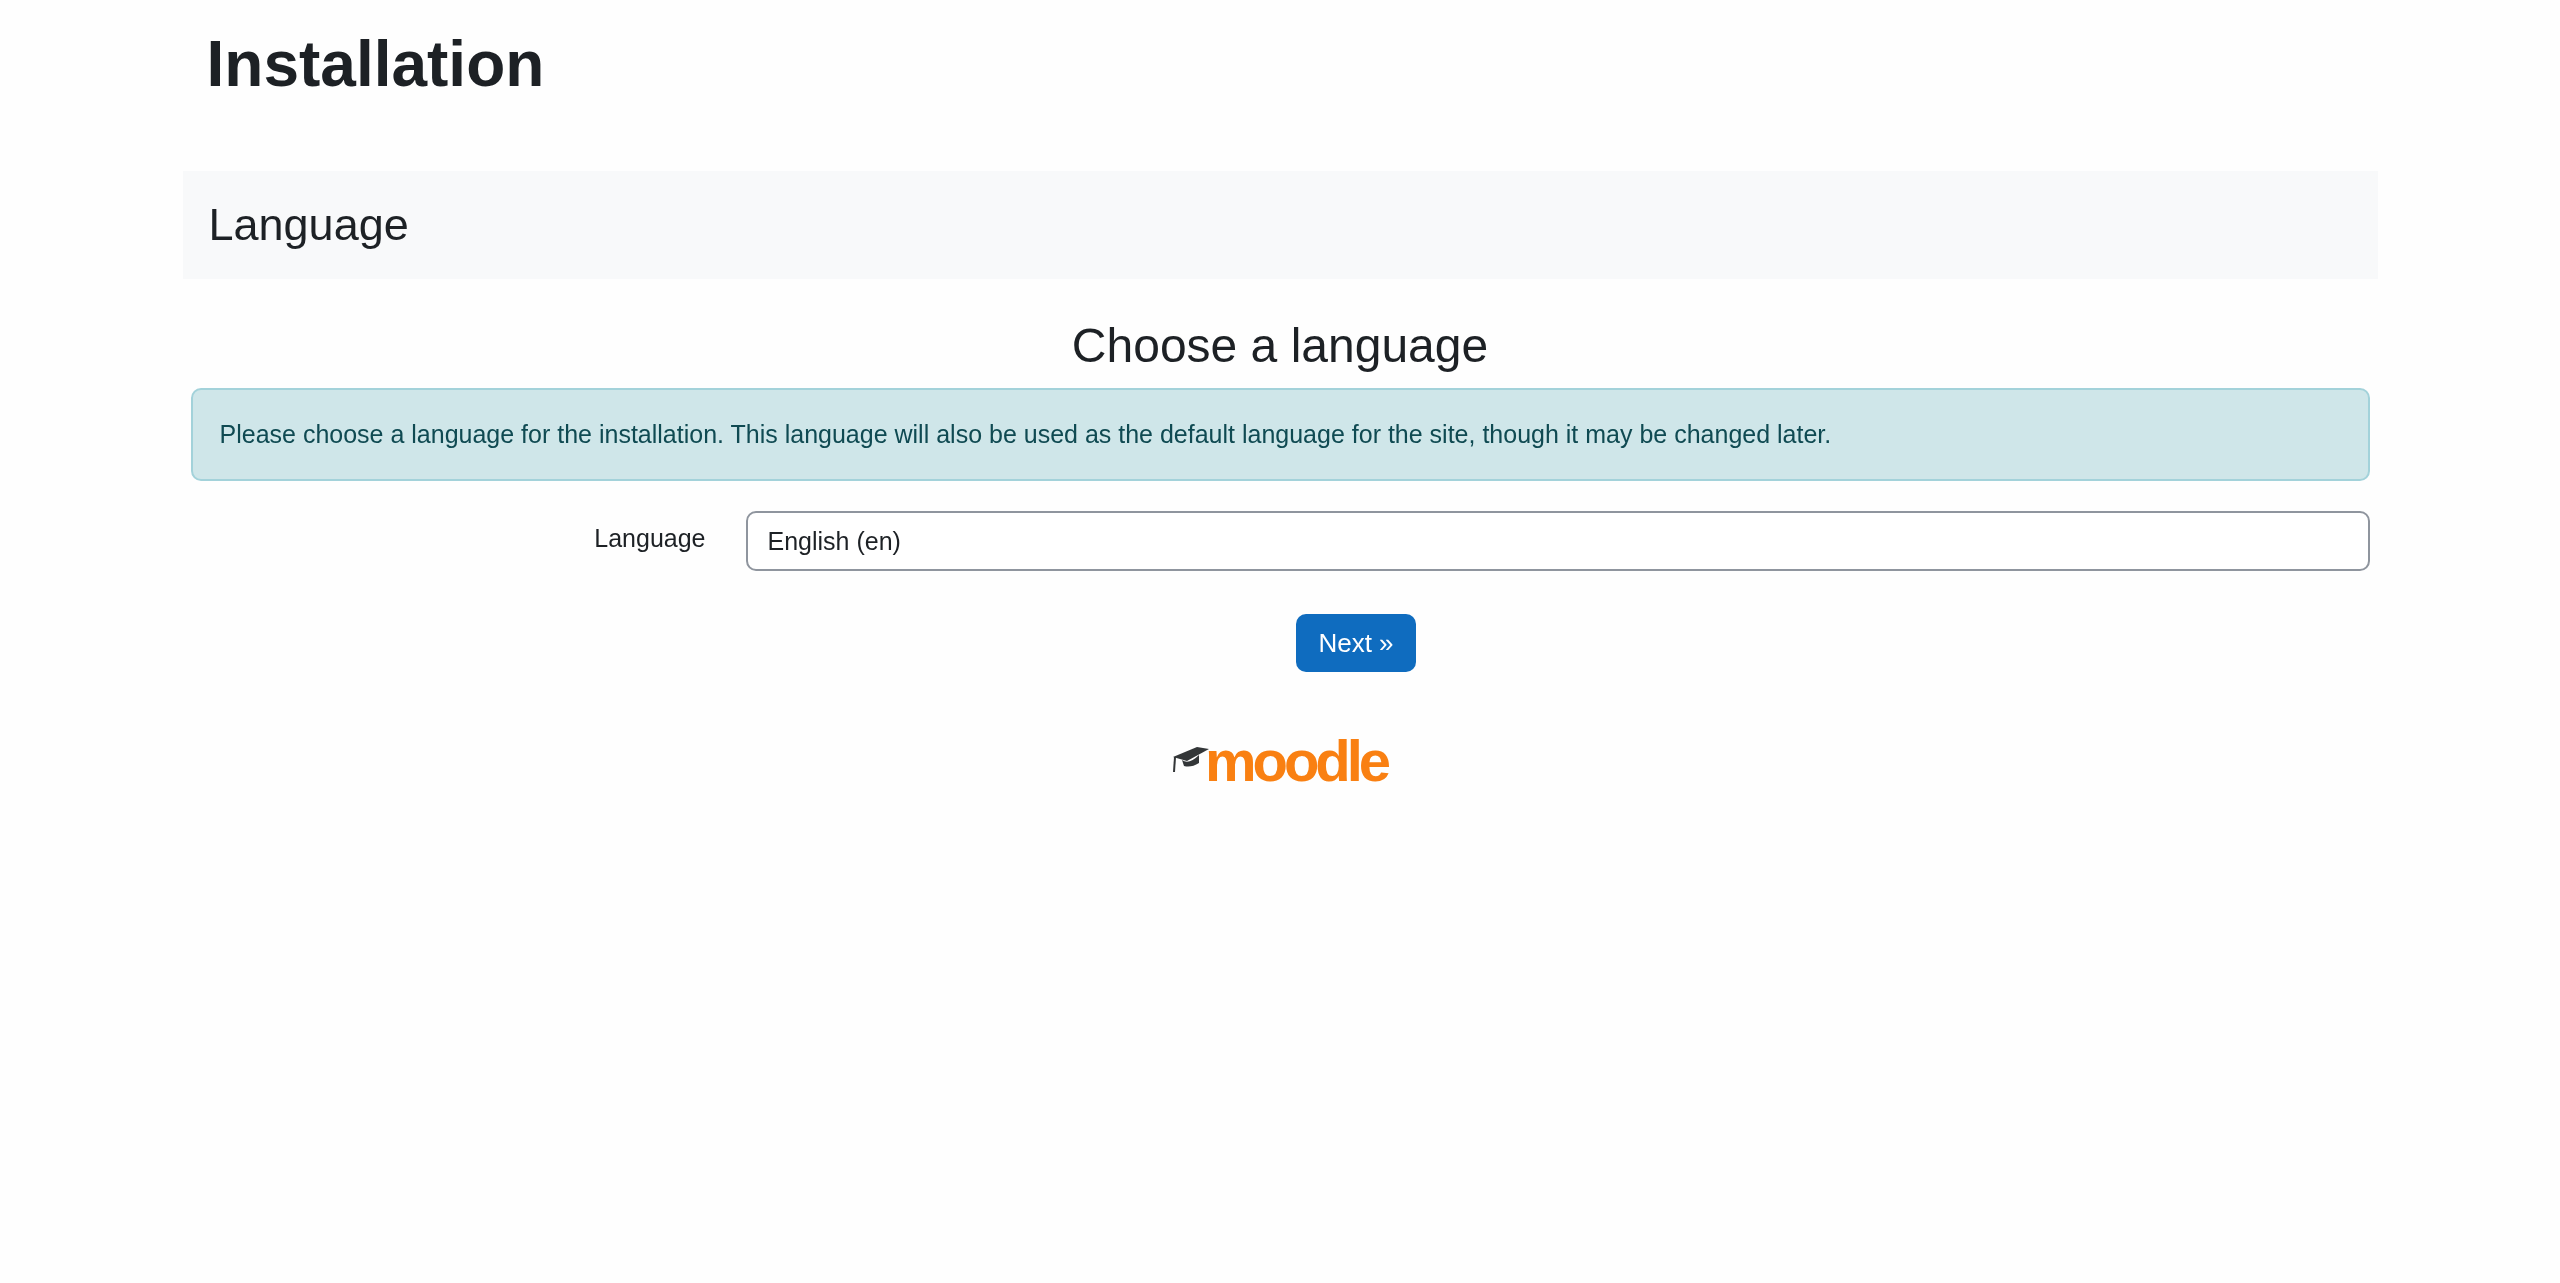 Image resolution: width=2560 pixels, height=1283 pixels. Describe the element at coordinates (1280, 435) in the screenshot. I see `info-notice: Please choose a language for the installation. This language will also be used as the default language for the site, though it may be changed later.` at that location.